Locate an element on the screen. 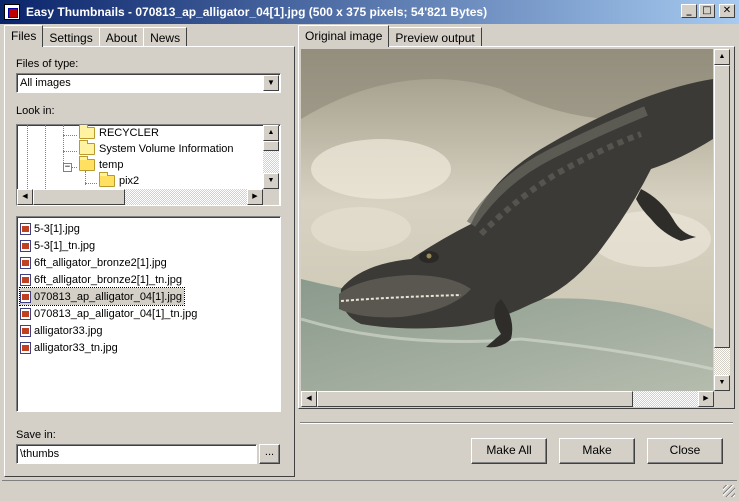  look-in-label: Look in: is located at coordinates (35, 111).